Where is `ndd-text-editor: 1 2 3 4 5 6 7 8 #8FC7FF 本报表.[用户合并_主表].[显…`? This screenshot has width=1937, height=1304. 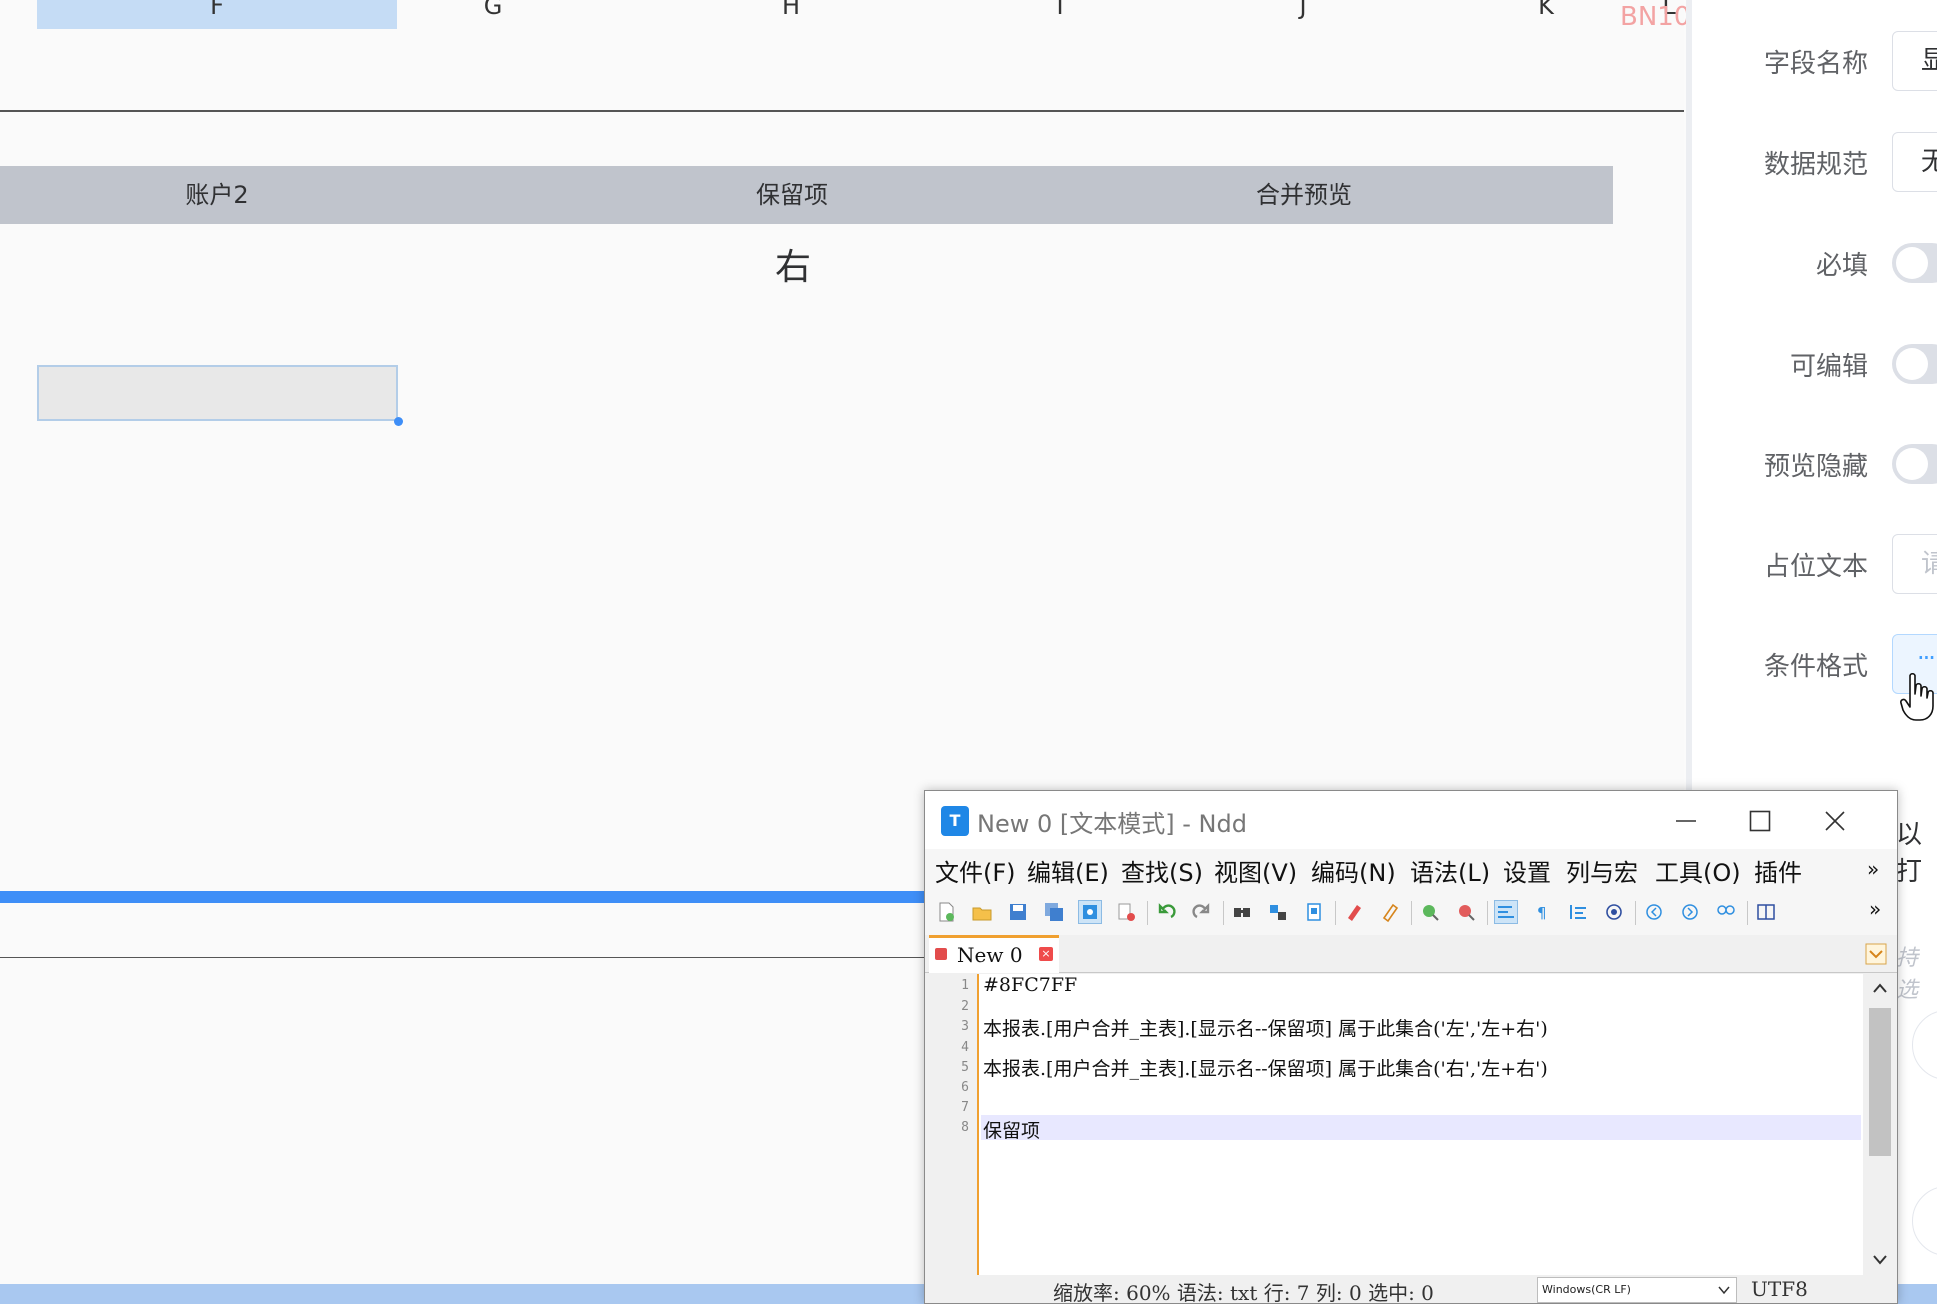 ndd-text-editor: 1 2 3 4 5 6 7 8 #8FC7FF 本报表.[用户合并_主表].[显… is located at coordinates (1412, 1124).